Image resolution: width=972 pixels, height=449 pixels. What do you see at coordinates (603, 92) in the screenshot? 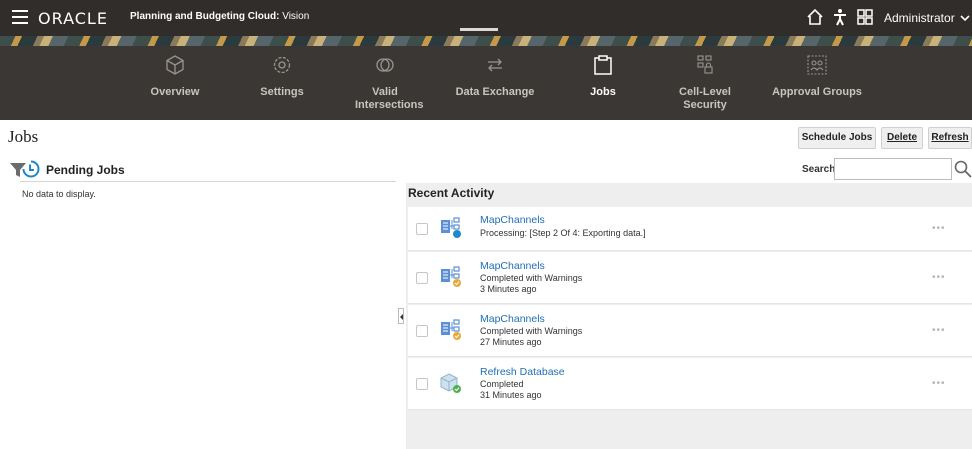
I see `nav-label-jobs: Jobs` at bounding box center [603, 92].